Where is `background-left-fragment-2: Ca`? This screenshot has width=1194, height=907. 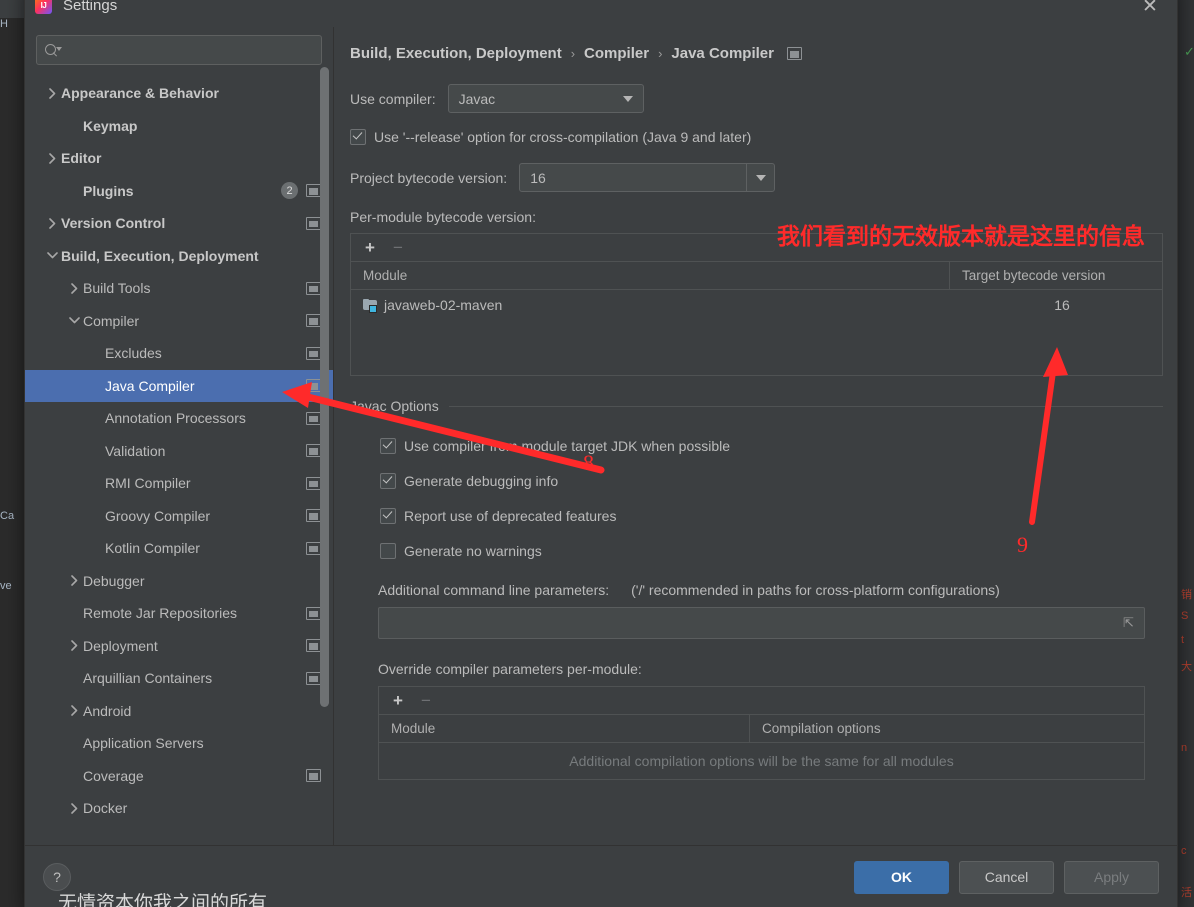 background-left-fragment-2: Ca is located at coordinates (7, 516).